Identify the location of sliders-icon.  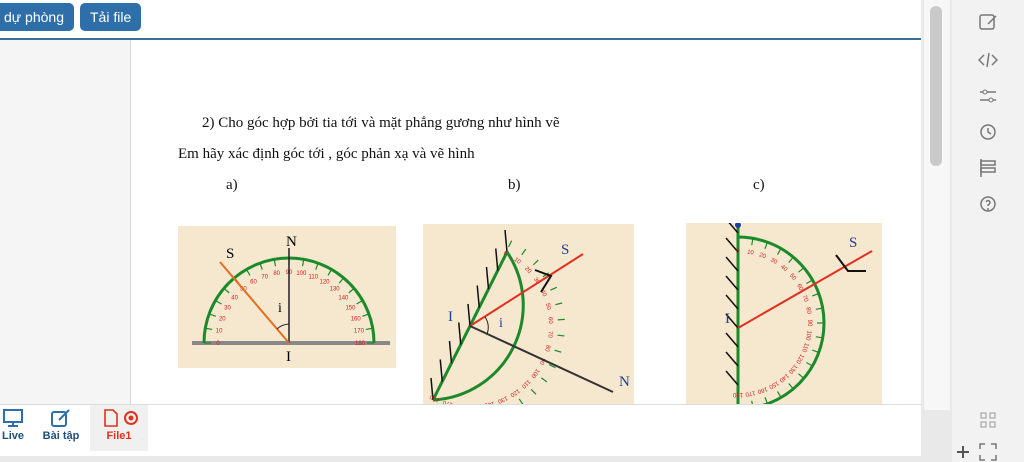
(988, 96).